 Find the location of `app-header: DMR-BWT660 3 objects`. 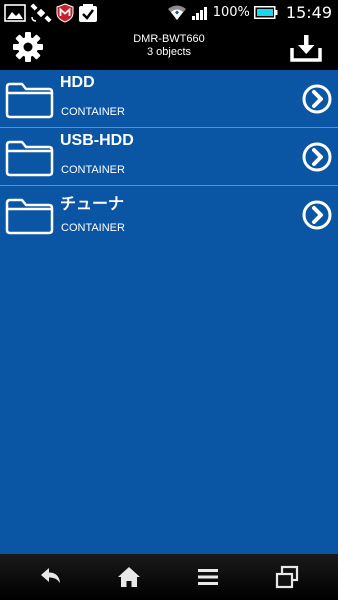

app-header: DMR-BWT660 3 objects is located at coordinates (169, 47).